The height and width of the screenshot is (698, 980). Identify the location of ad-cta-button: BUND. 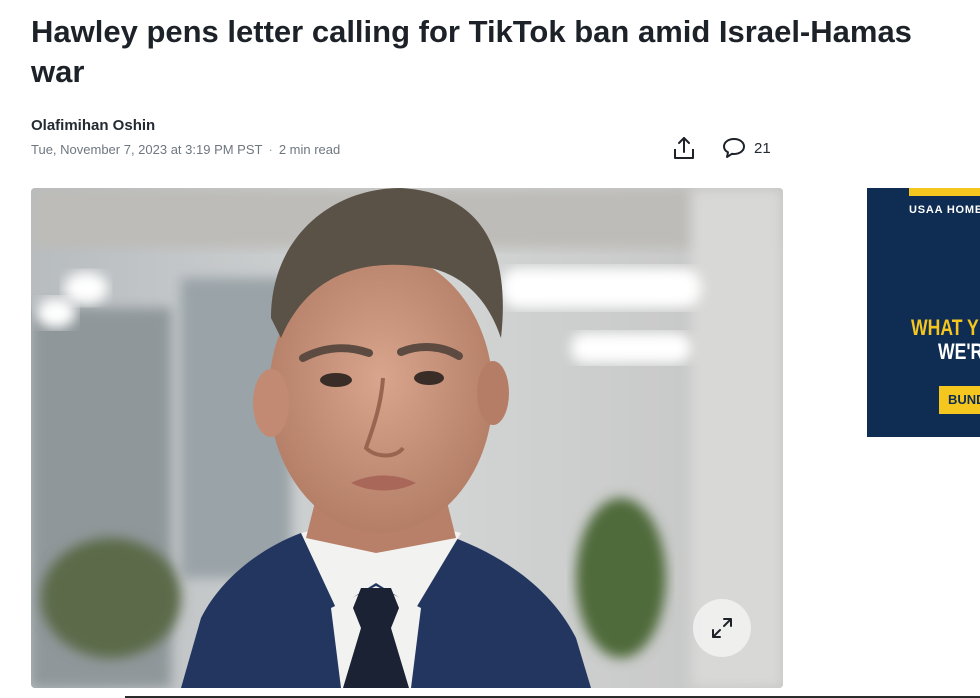
(959, 400).